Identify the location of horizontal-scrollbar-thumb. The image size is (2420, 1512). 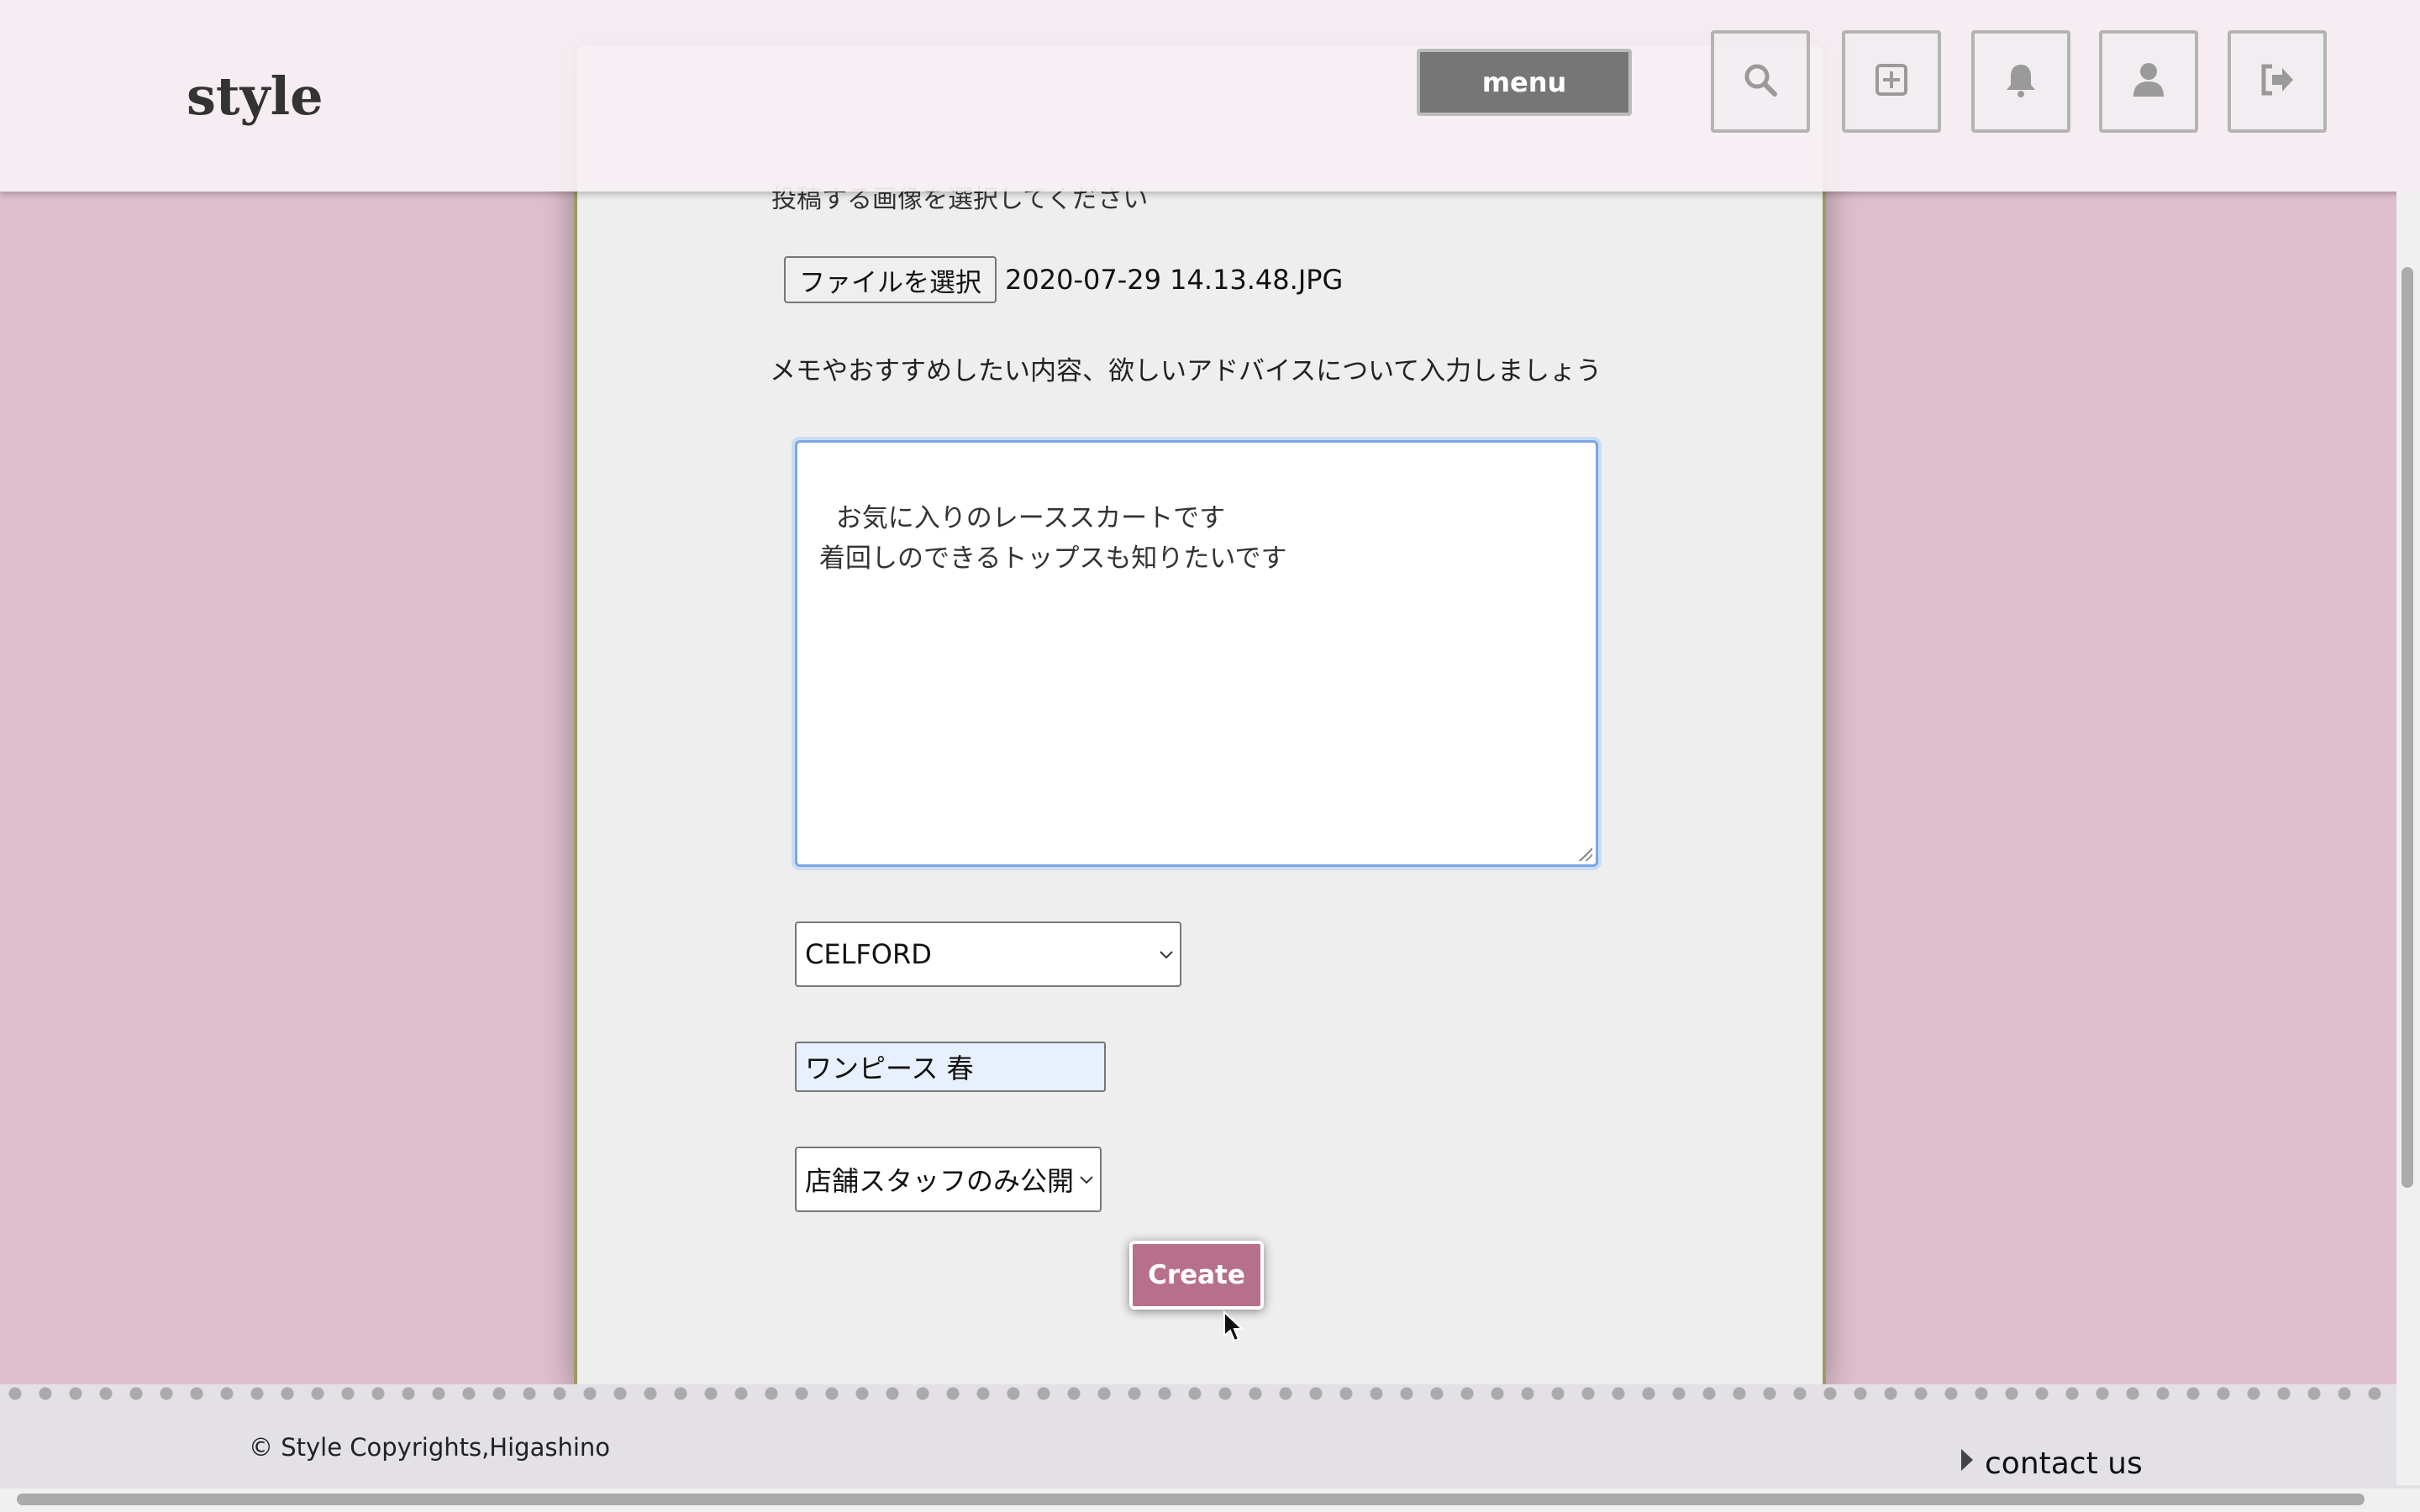
(1191, 1499).